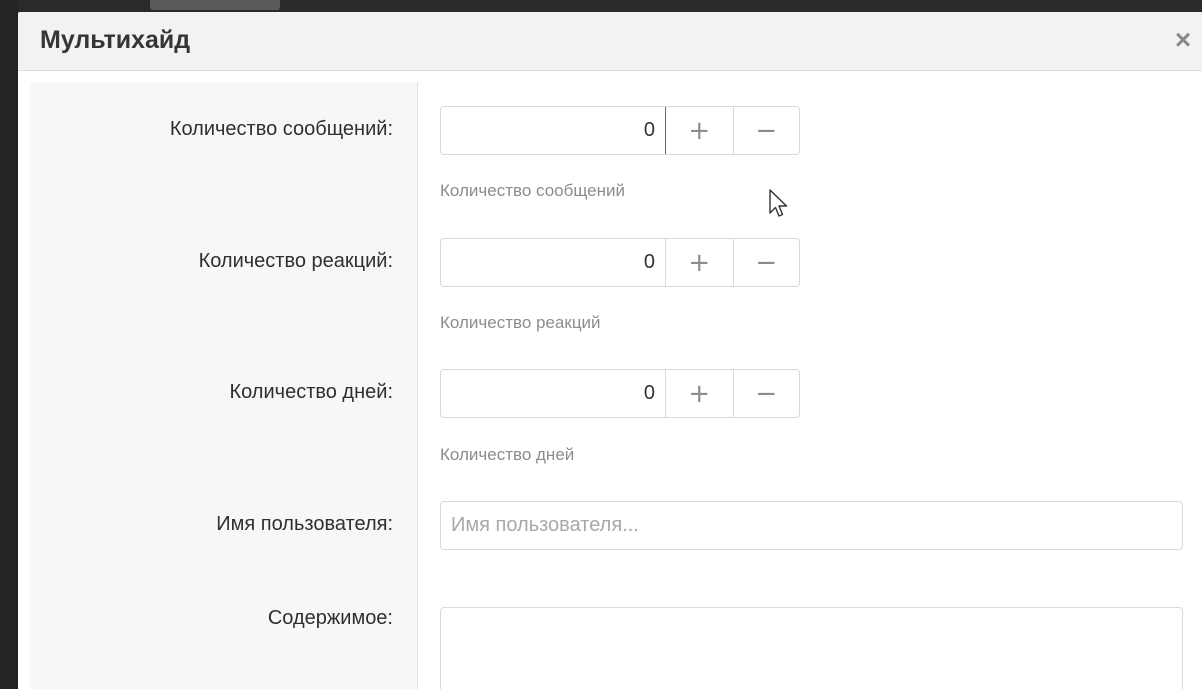 The height and width of the screenshot is (689, 1202). I want to click on messages-count-stepper: + −, so click(620, 130).